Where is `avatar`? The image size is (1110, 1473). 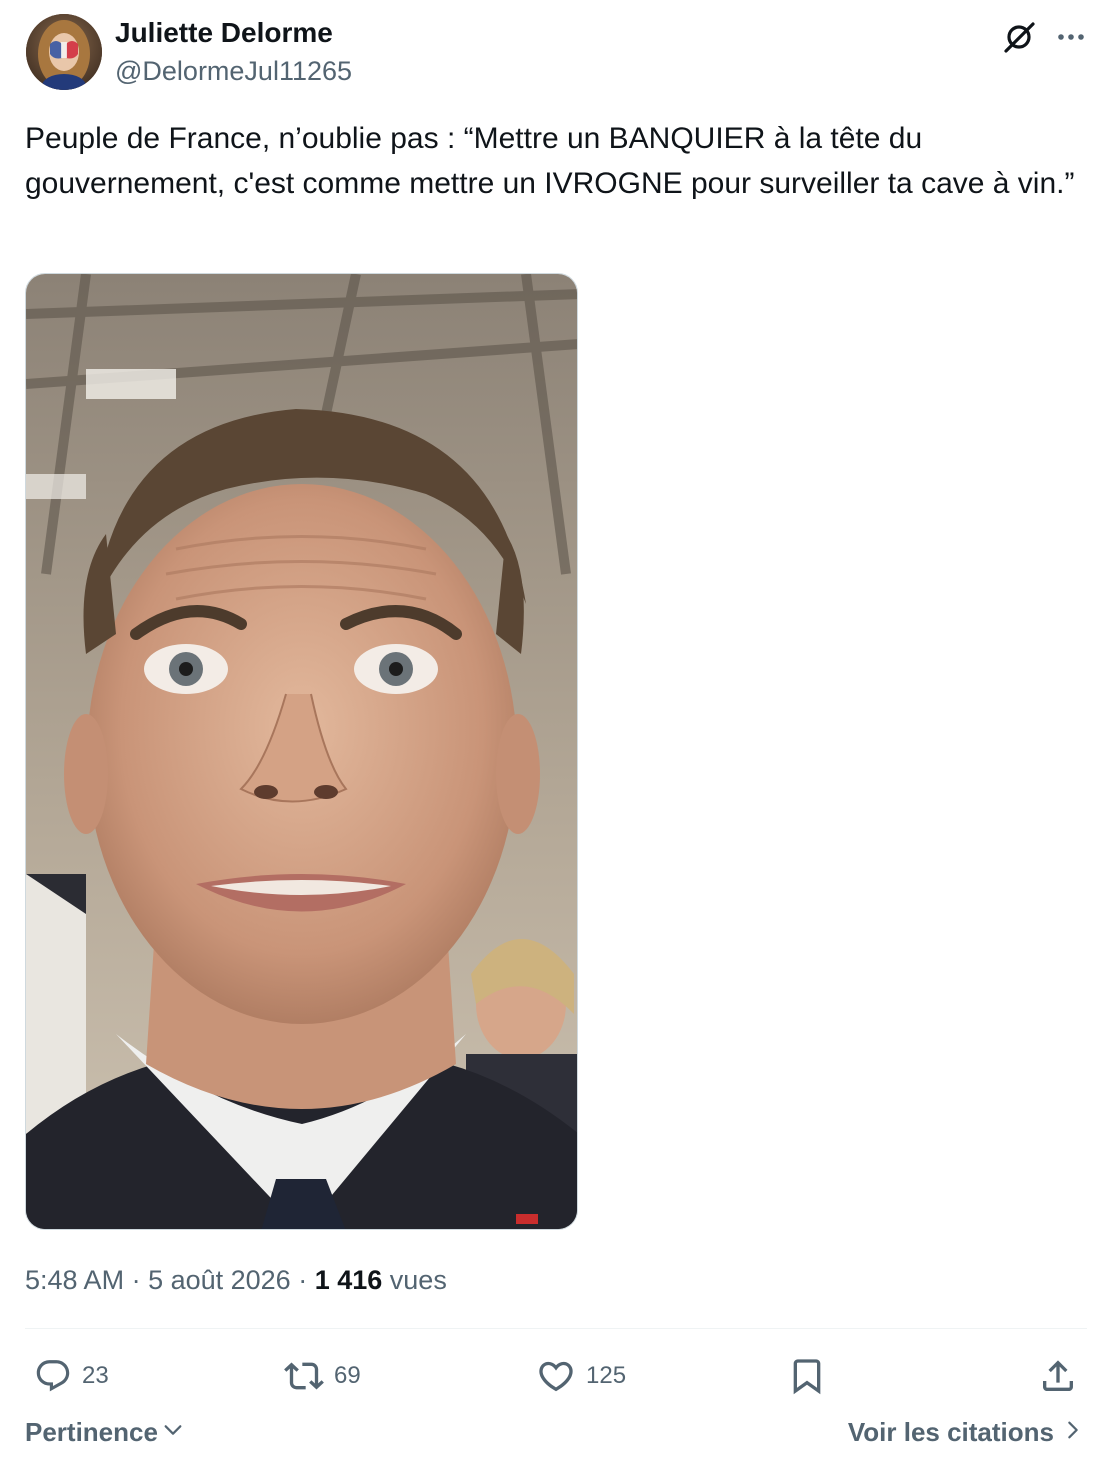
avatar is located at coordinates (64, 52).